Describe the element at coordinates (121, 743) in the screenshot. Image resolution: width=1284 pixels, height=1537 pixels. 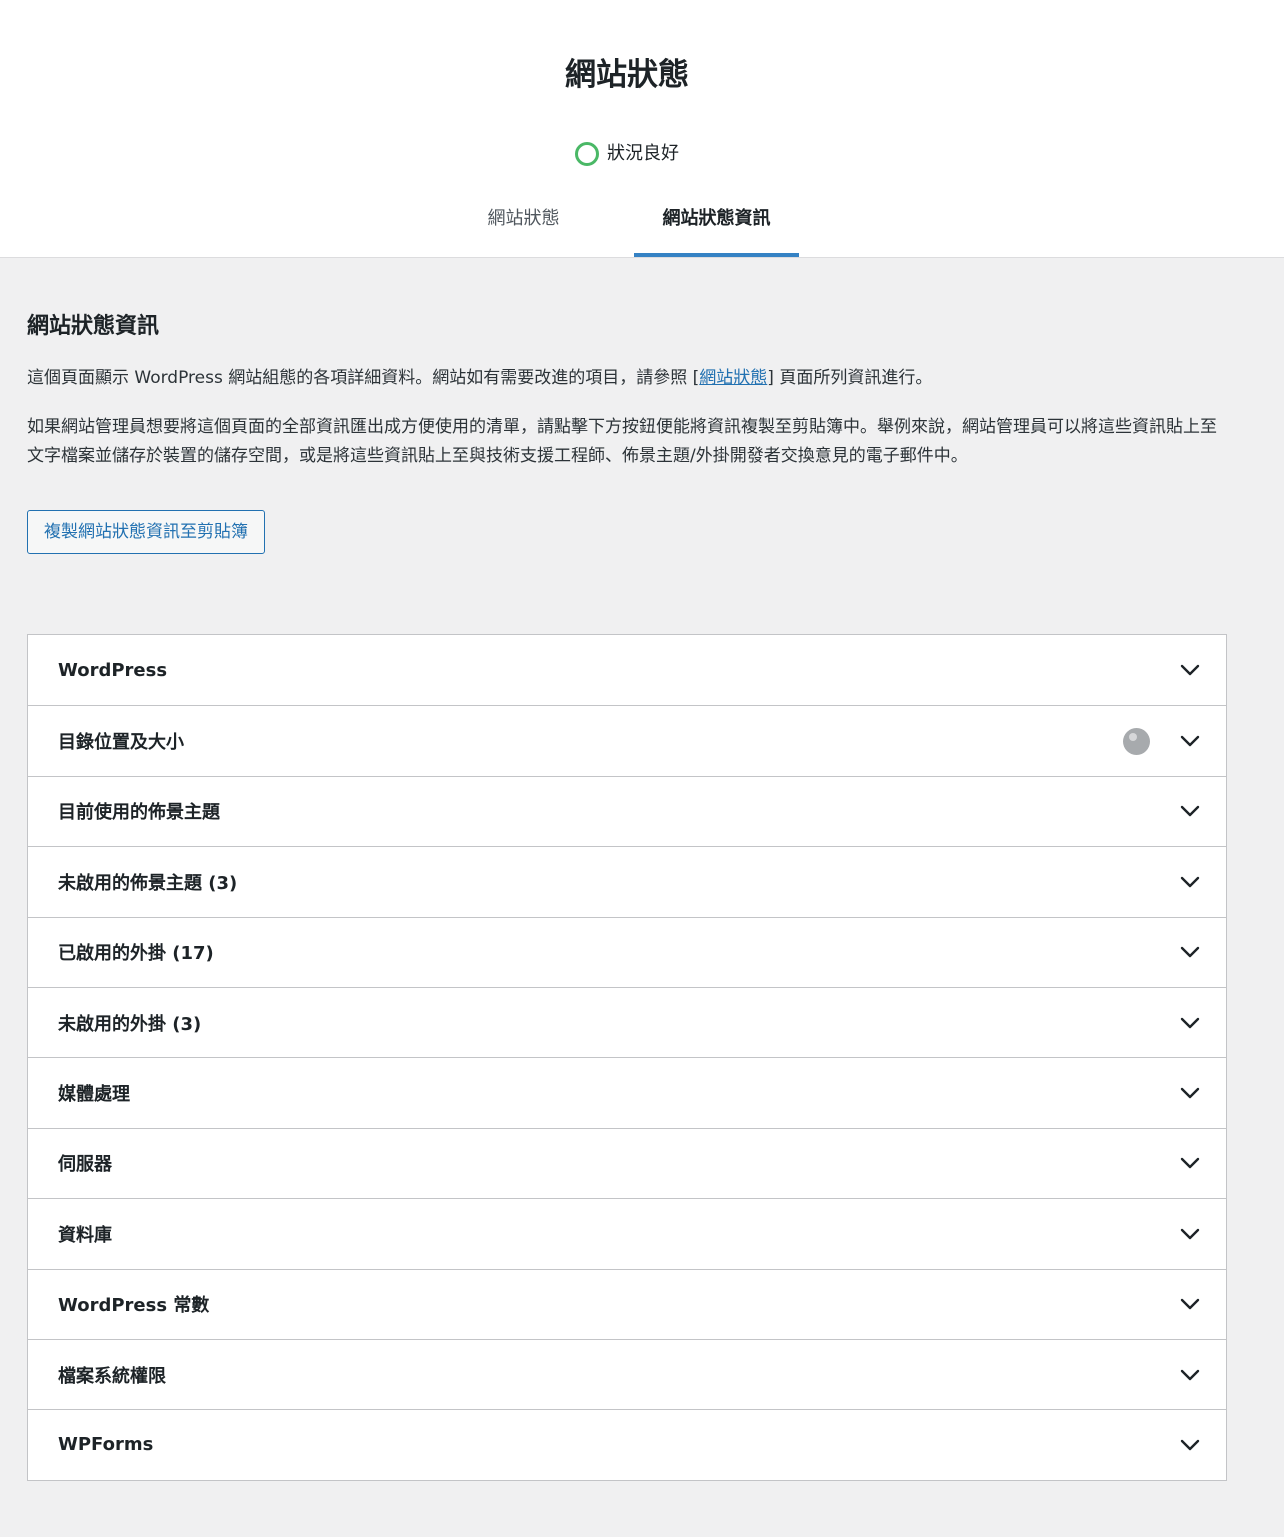
I see `accordion-item-label: 目錄位置及大小` at that location.